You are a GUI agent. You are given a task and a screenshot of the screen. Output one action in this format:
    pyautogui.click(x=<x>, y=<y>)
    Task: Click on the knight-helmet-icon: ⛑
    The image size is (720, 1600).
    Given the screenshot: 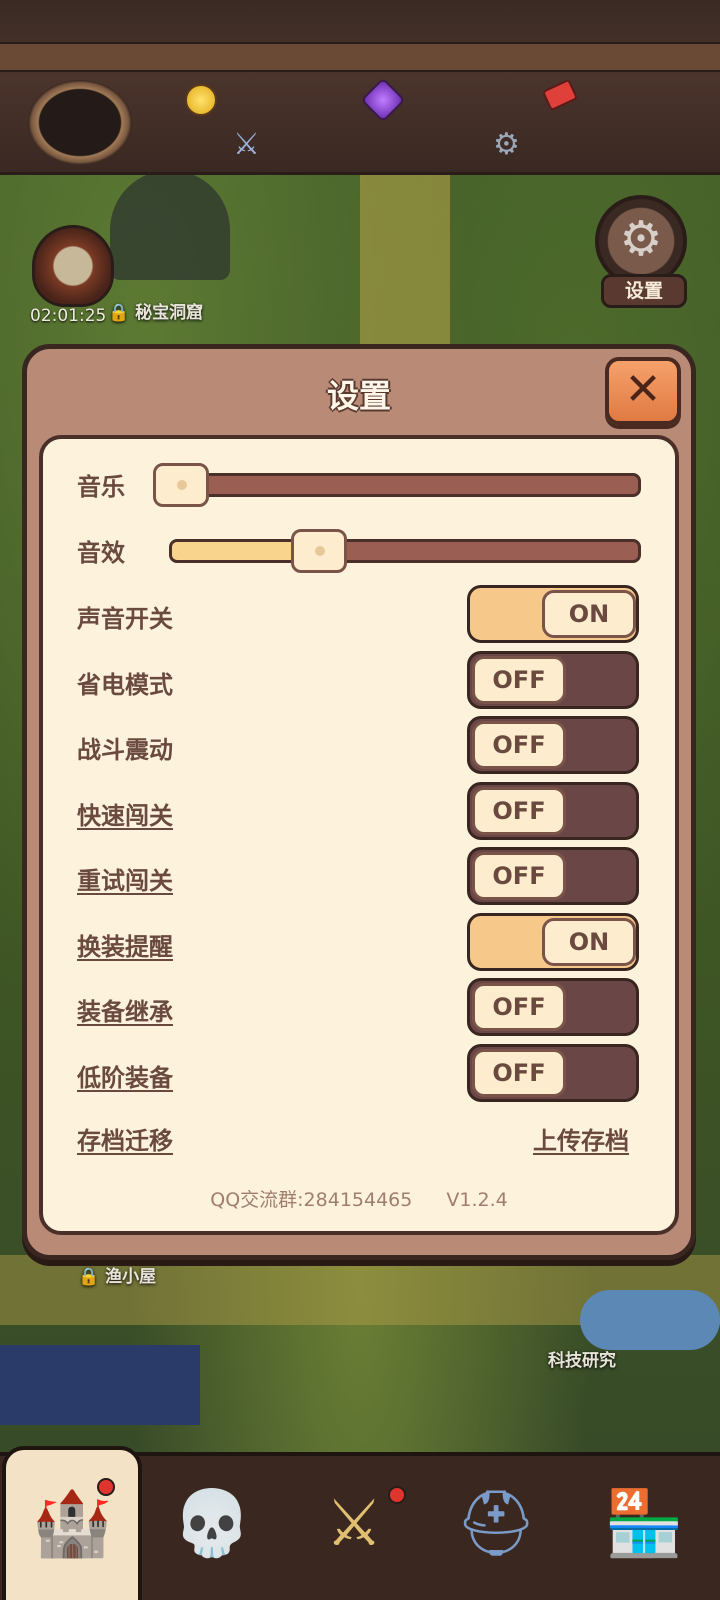 What is the action you would take?
    pyautogui.click(x=496, y=1524)
    